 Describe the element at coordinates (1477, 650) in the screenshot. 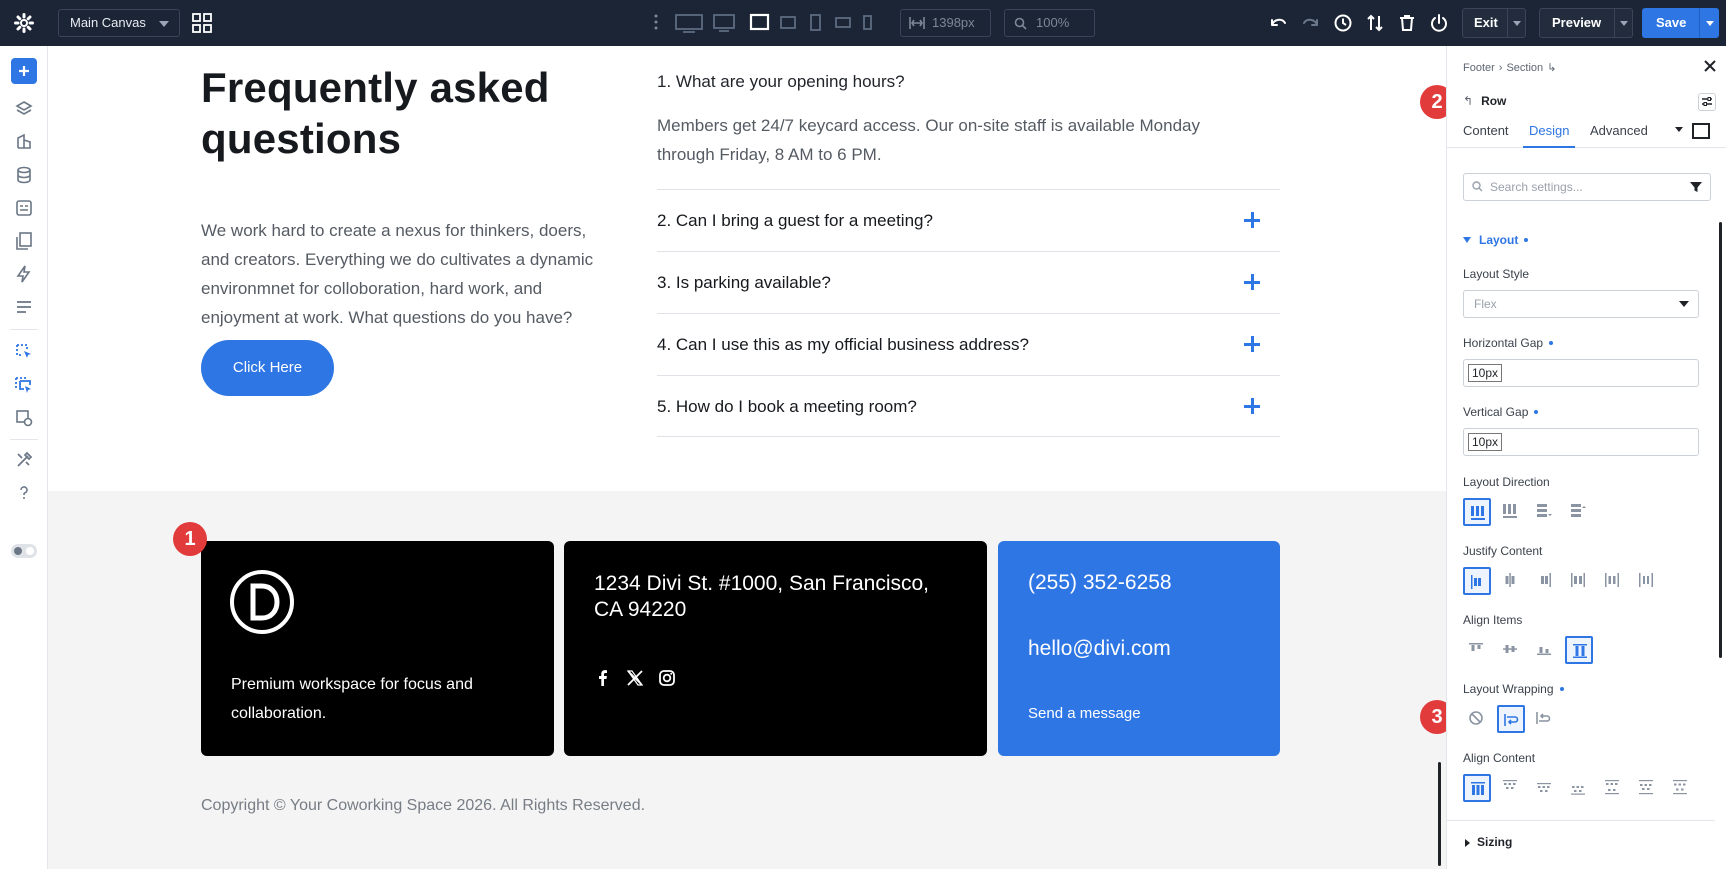

I see `align-start-button` at that location.